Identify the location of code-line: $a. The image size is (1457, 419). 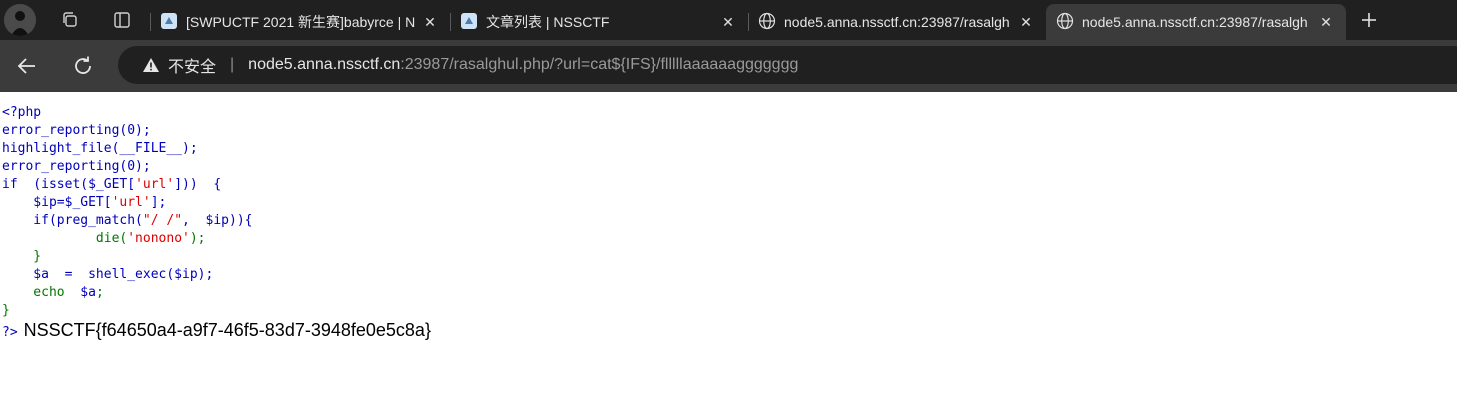
(88, 292).